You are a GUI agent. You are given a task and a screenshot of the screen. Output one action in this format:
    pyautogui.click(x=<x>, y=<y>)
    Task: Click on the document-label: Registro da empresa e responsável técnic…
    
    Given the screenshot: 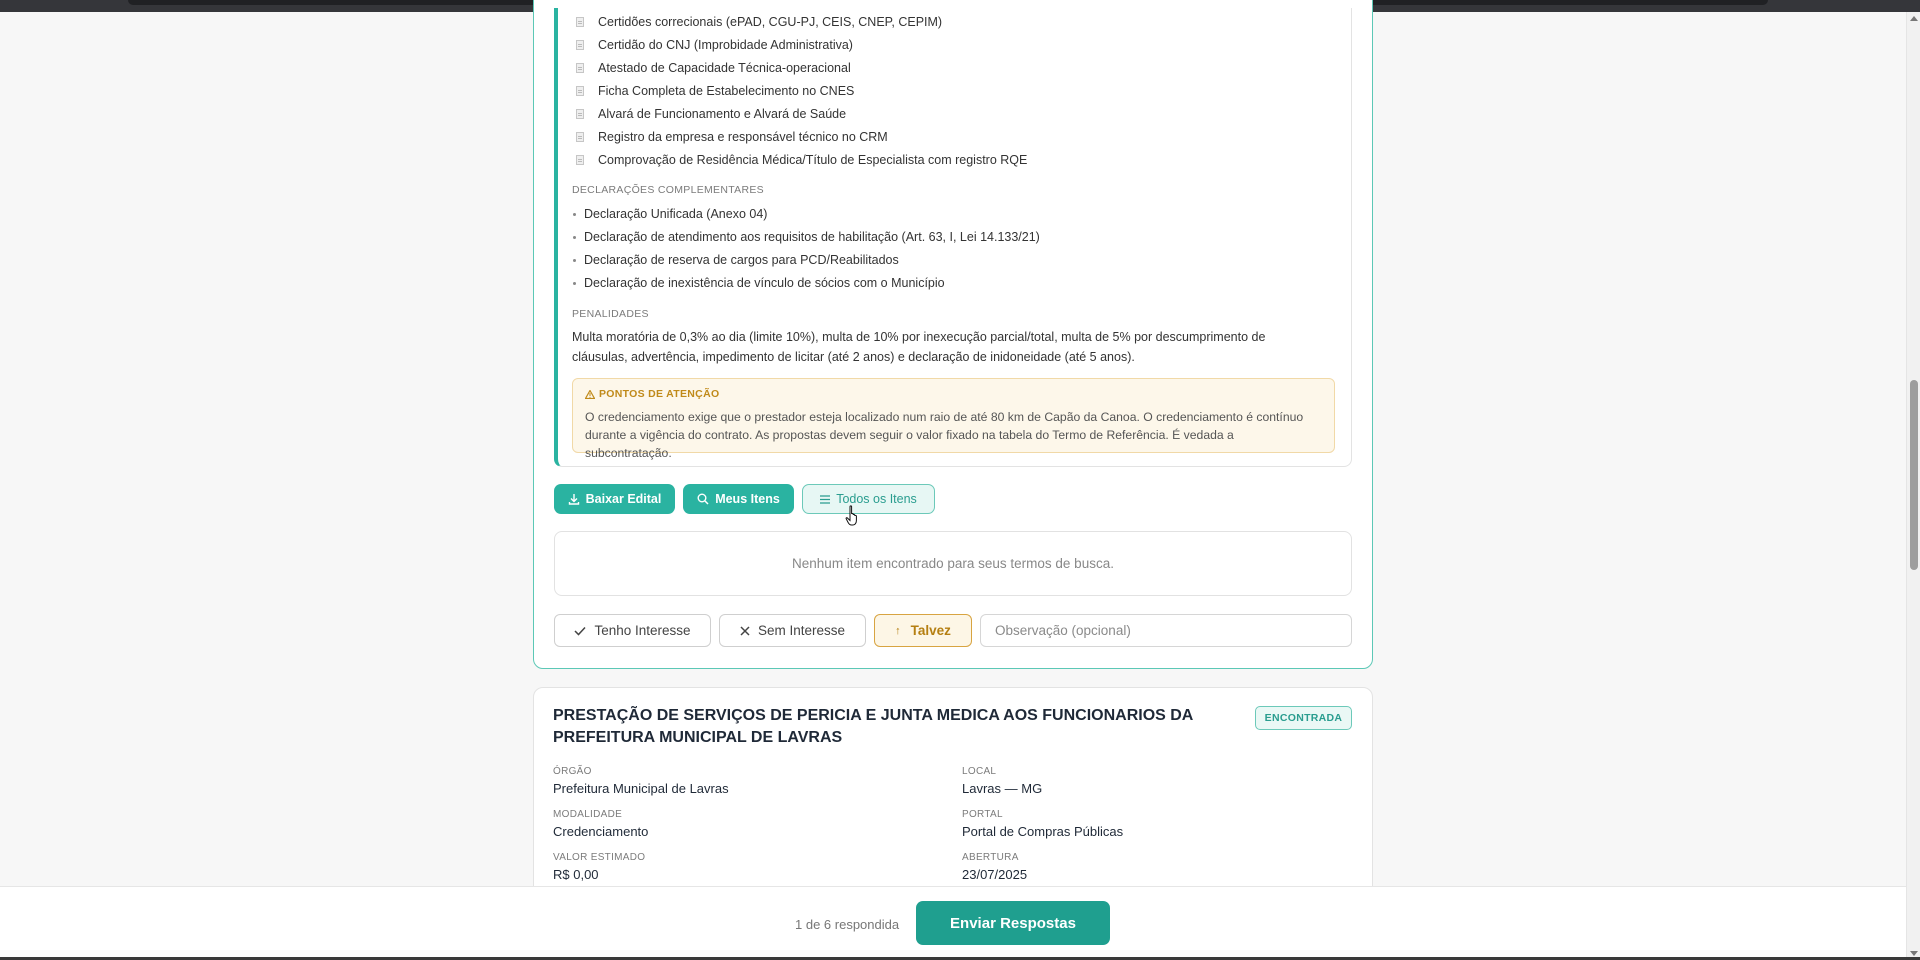 What is the action you would take?
    pyautogui.click(x=743, y=137)
    